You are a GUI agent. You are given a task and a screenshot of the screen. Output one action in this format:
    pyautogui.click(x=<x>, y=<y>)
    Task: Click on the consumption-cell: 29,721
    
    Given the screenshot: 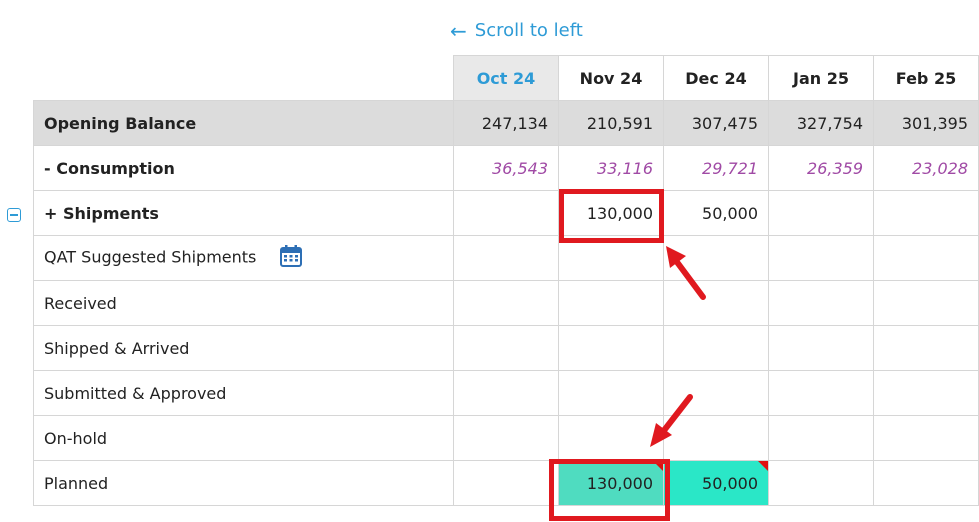 What is the action you would take?
    pyautogui.click(x=716, y=168)
    